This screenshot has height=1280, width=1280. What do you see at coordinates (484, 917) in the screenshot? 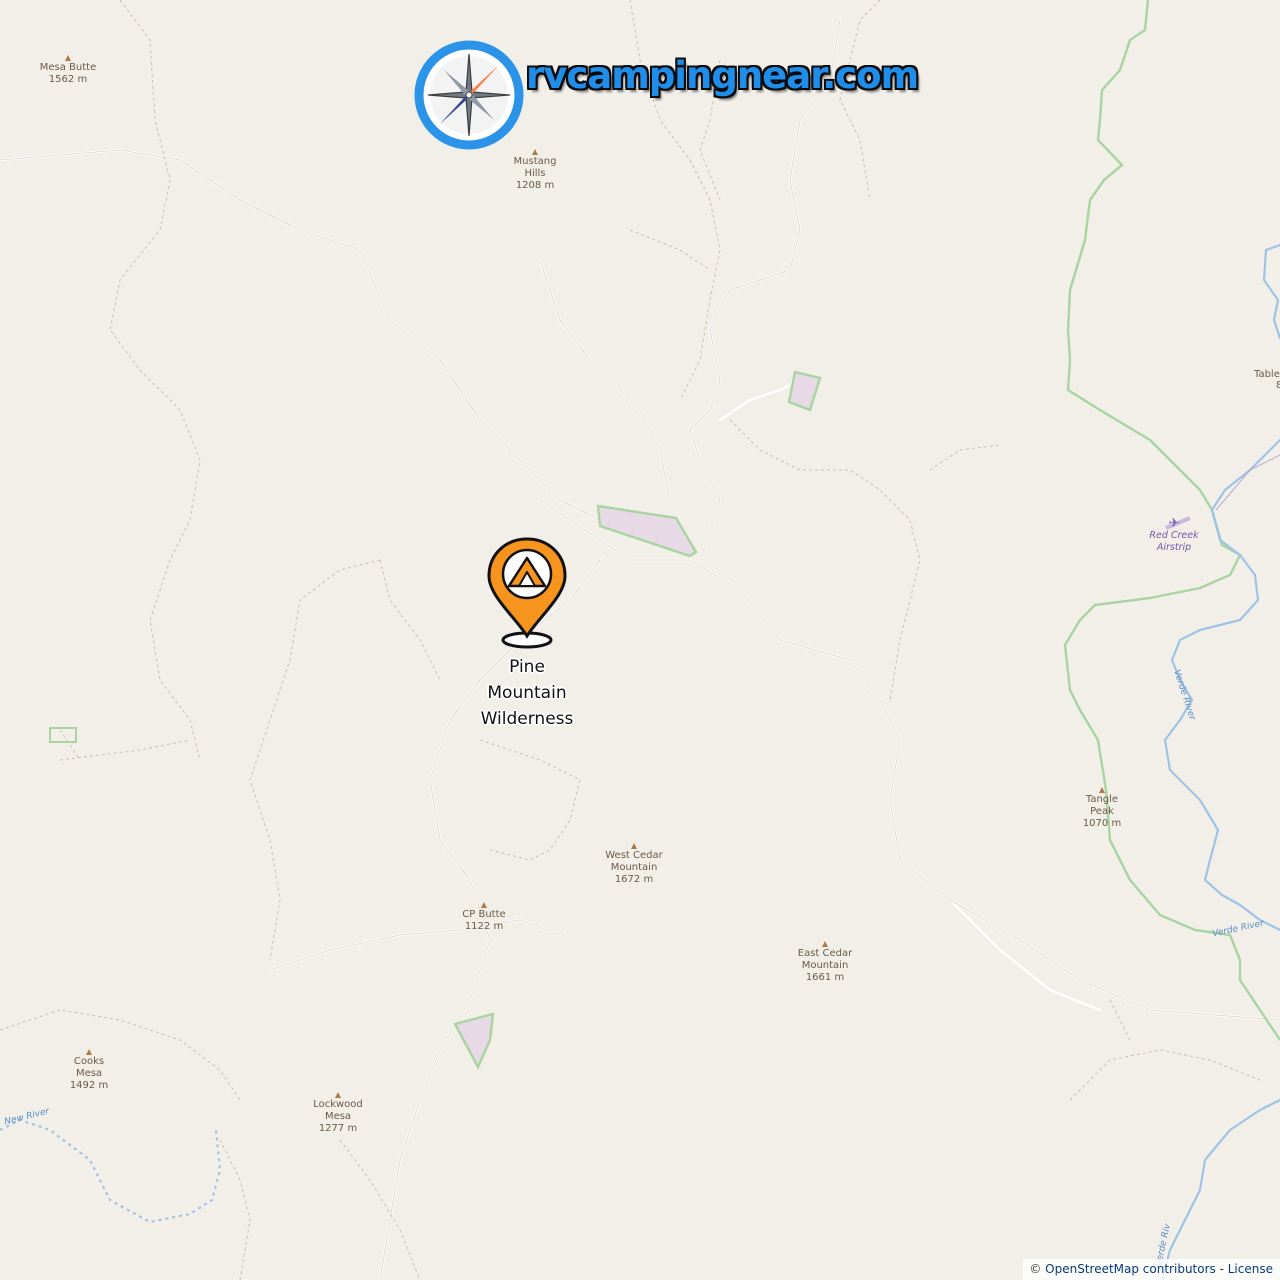
I see `peak-label: CP Butte 1122 m` at bounding box center [484, 917].